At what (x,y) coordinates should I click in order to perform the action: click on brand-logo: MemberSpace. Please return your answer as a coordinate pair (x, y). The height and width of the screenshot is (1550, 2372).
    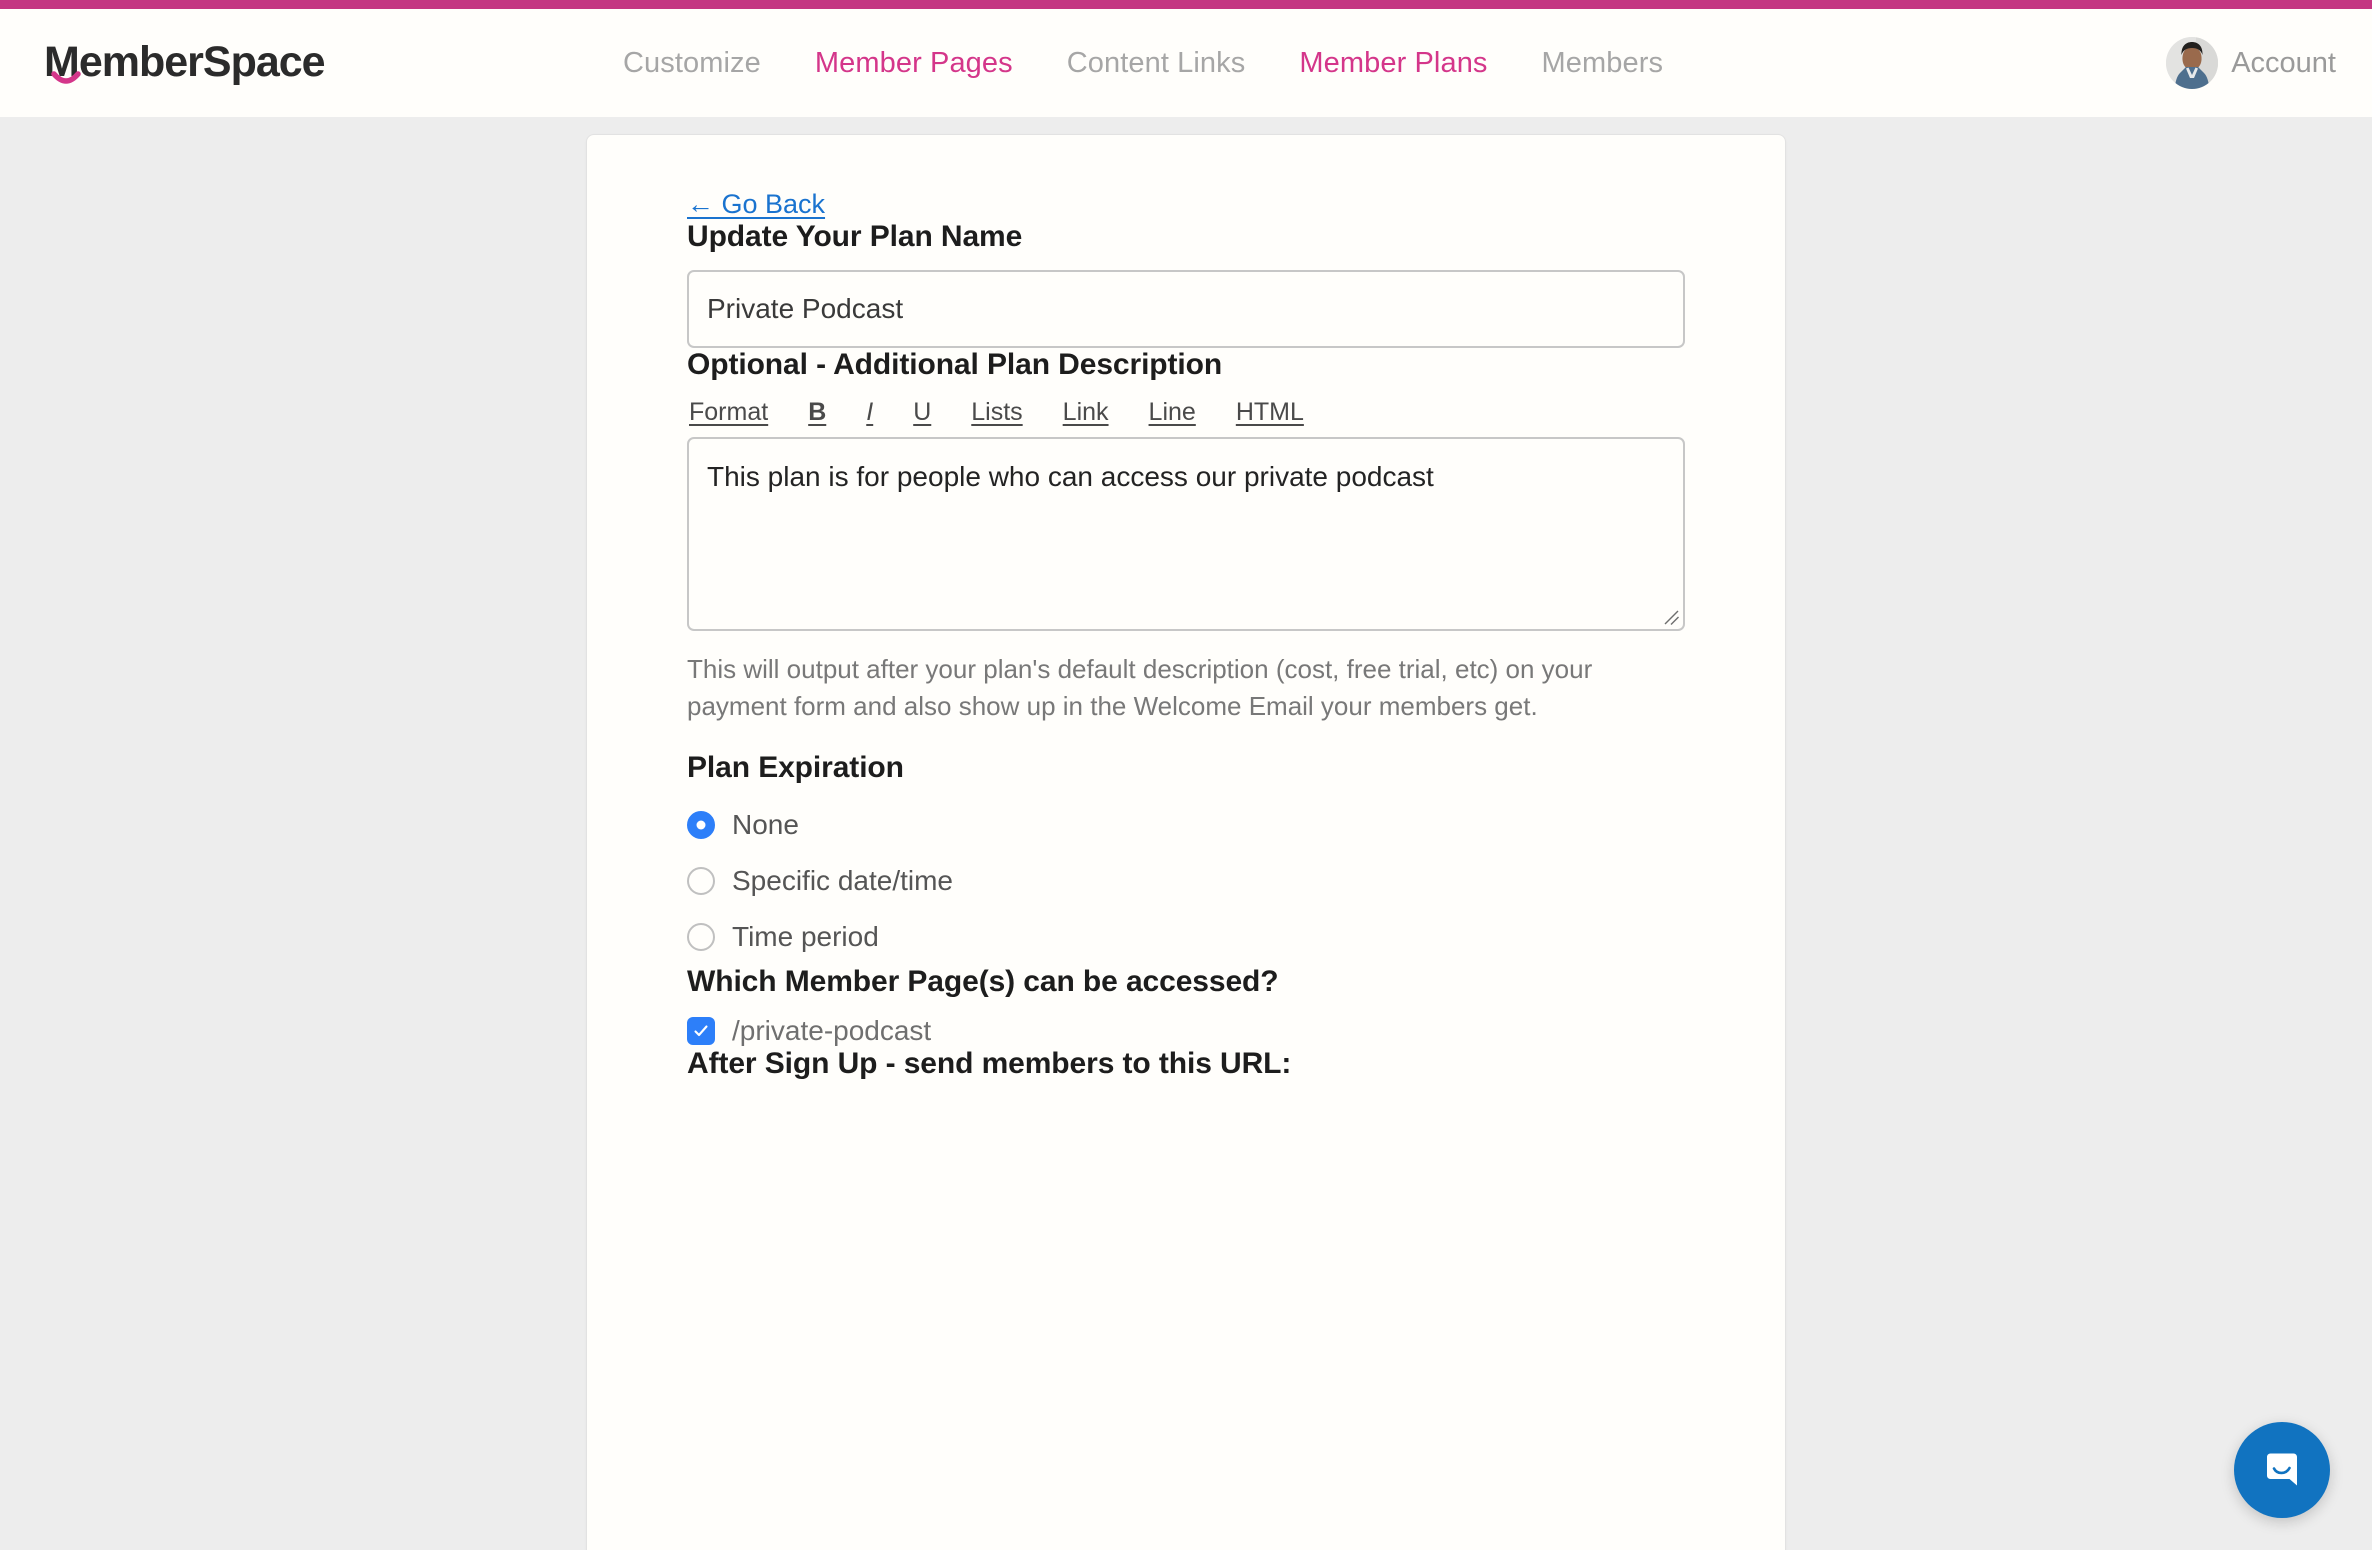
    Looking at the image, I should click on (229, 63).